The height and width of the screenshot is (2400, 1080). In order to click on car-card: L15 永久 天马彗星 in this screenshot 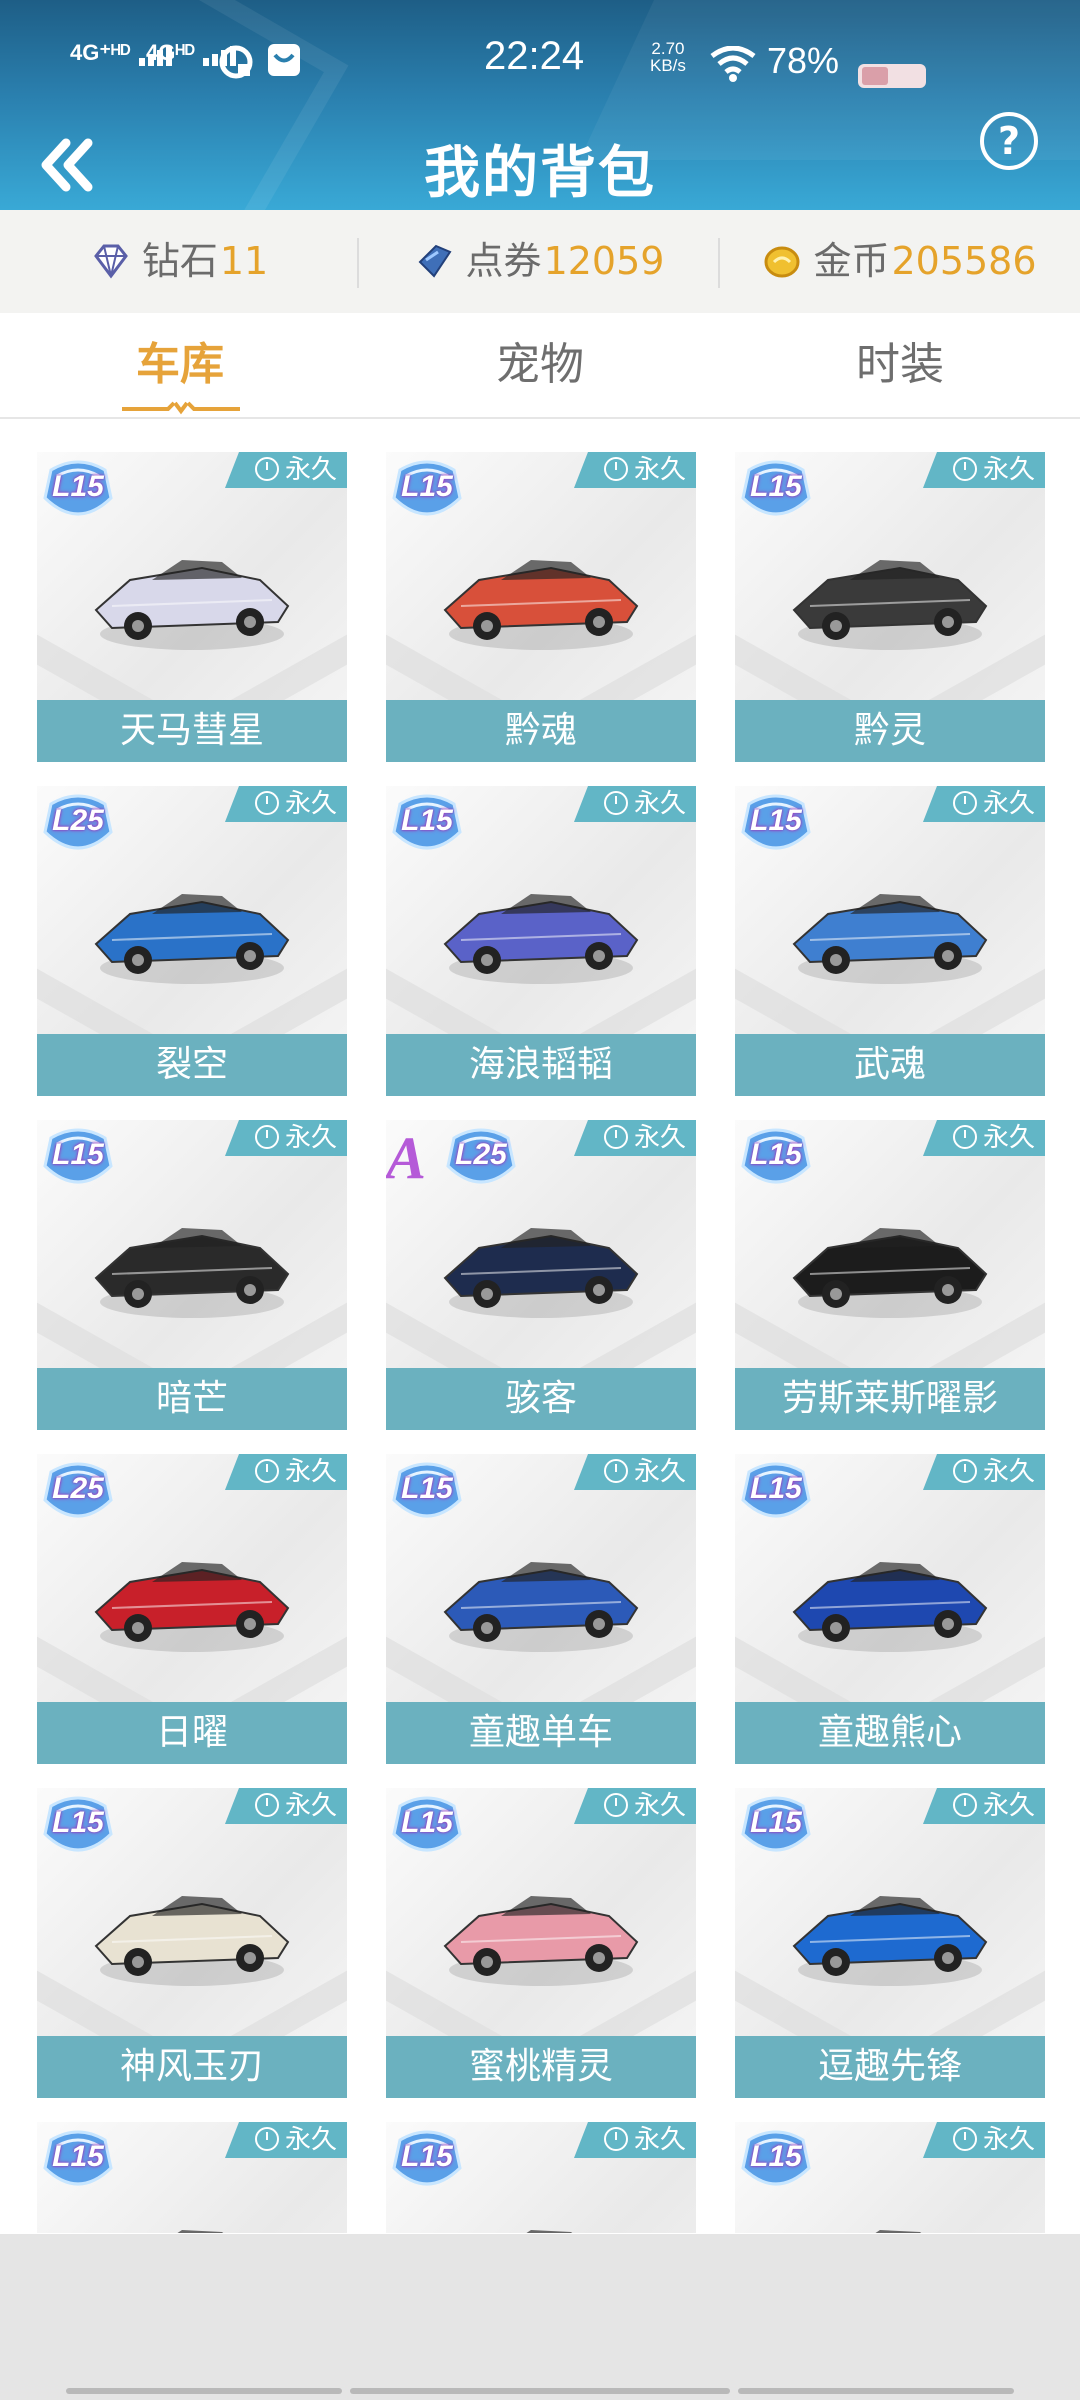, I will do `click(192, 607)`.